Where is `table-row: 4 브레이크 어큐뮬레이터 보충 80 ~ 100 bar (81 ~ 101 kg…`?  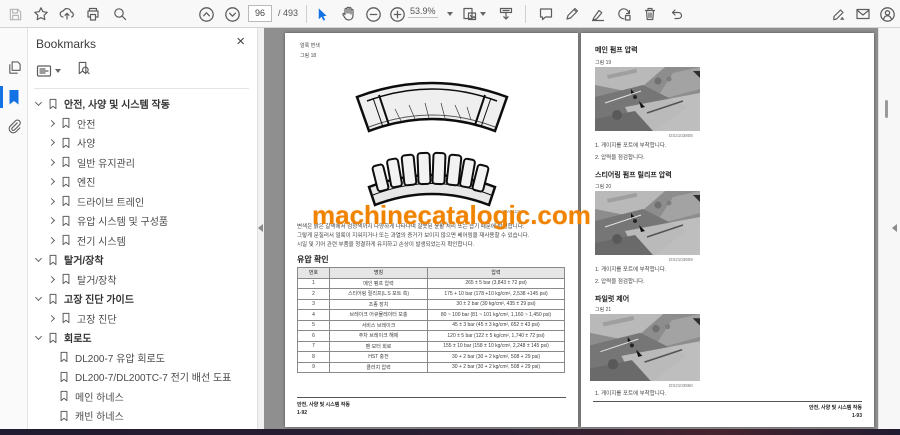
table-row: 4 브레이크 어큐뮬레이터 보충 80 ~ 100 bar (81 ~ 101 kg… is located at coordinates (431, 315).